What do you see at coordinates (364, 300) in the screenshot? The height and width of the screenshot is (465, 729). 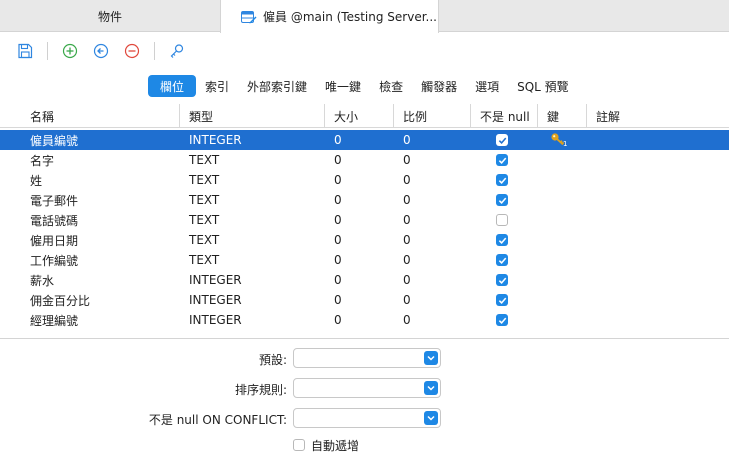 I see `table-row: 佣金百分比 INTEGER 0 0` at bounding box center [364, 300].